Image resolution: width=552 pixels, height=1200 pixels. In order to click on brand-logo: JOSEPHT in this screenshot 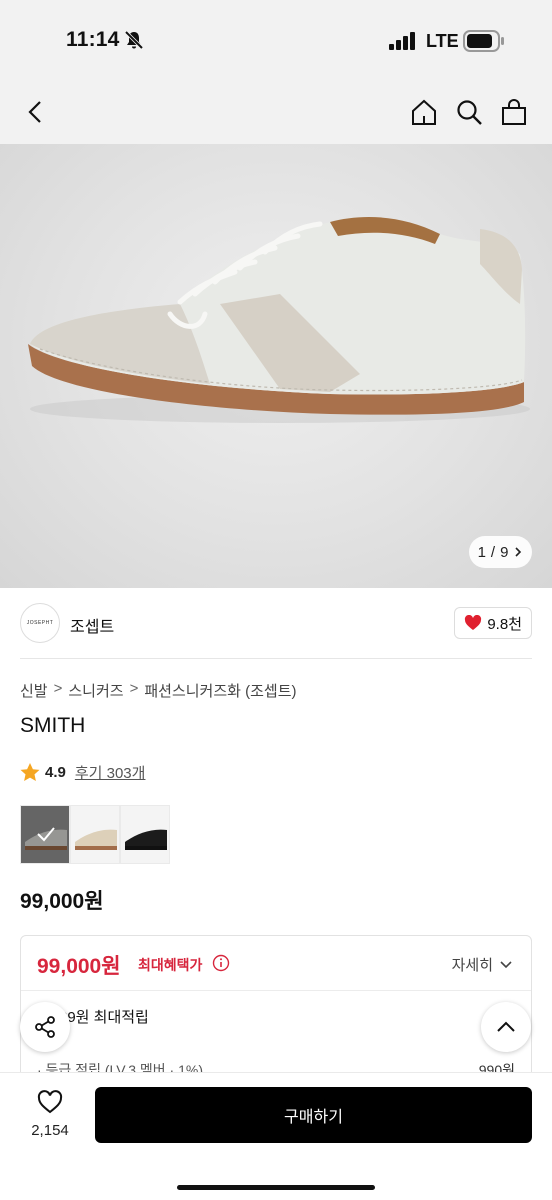, I will do `click(40, 623)`.